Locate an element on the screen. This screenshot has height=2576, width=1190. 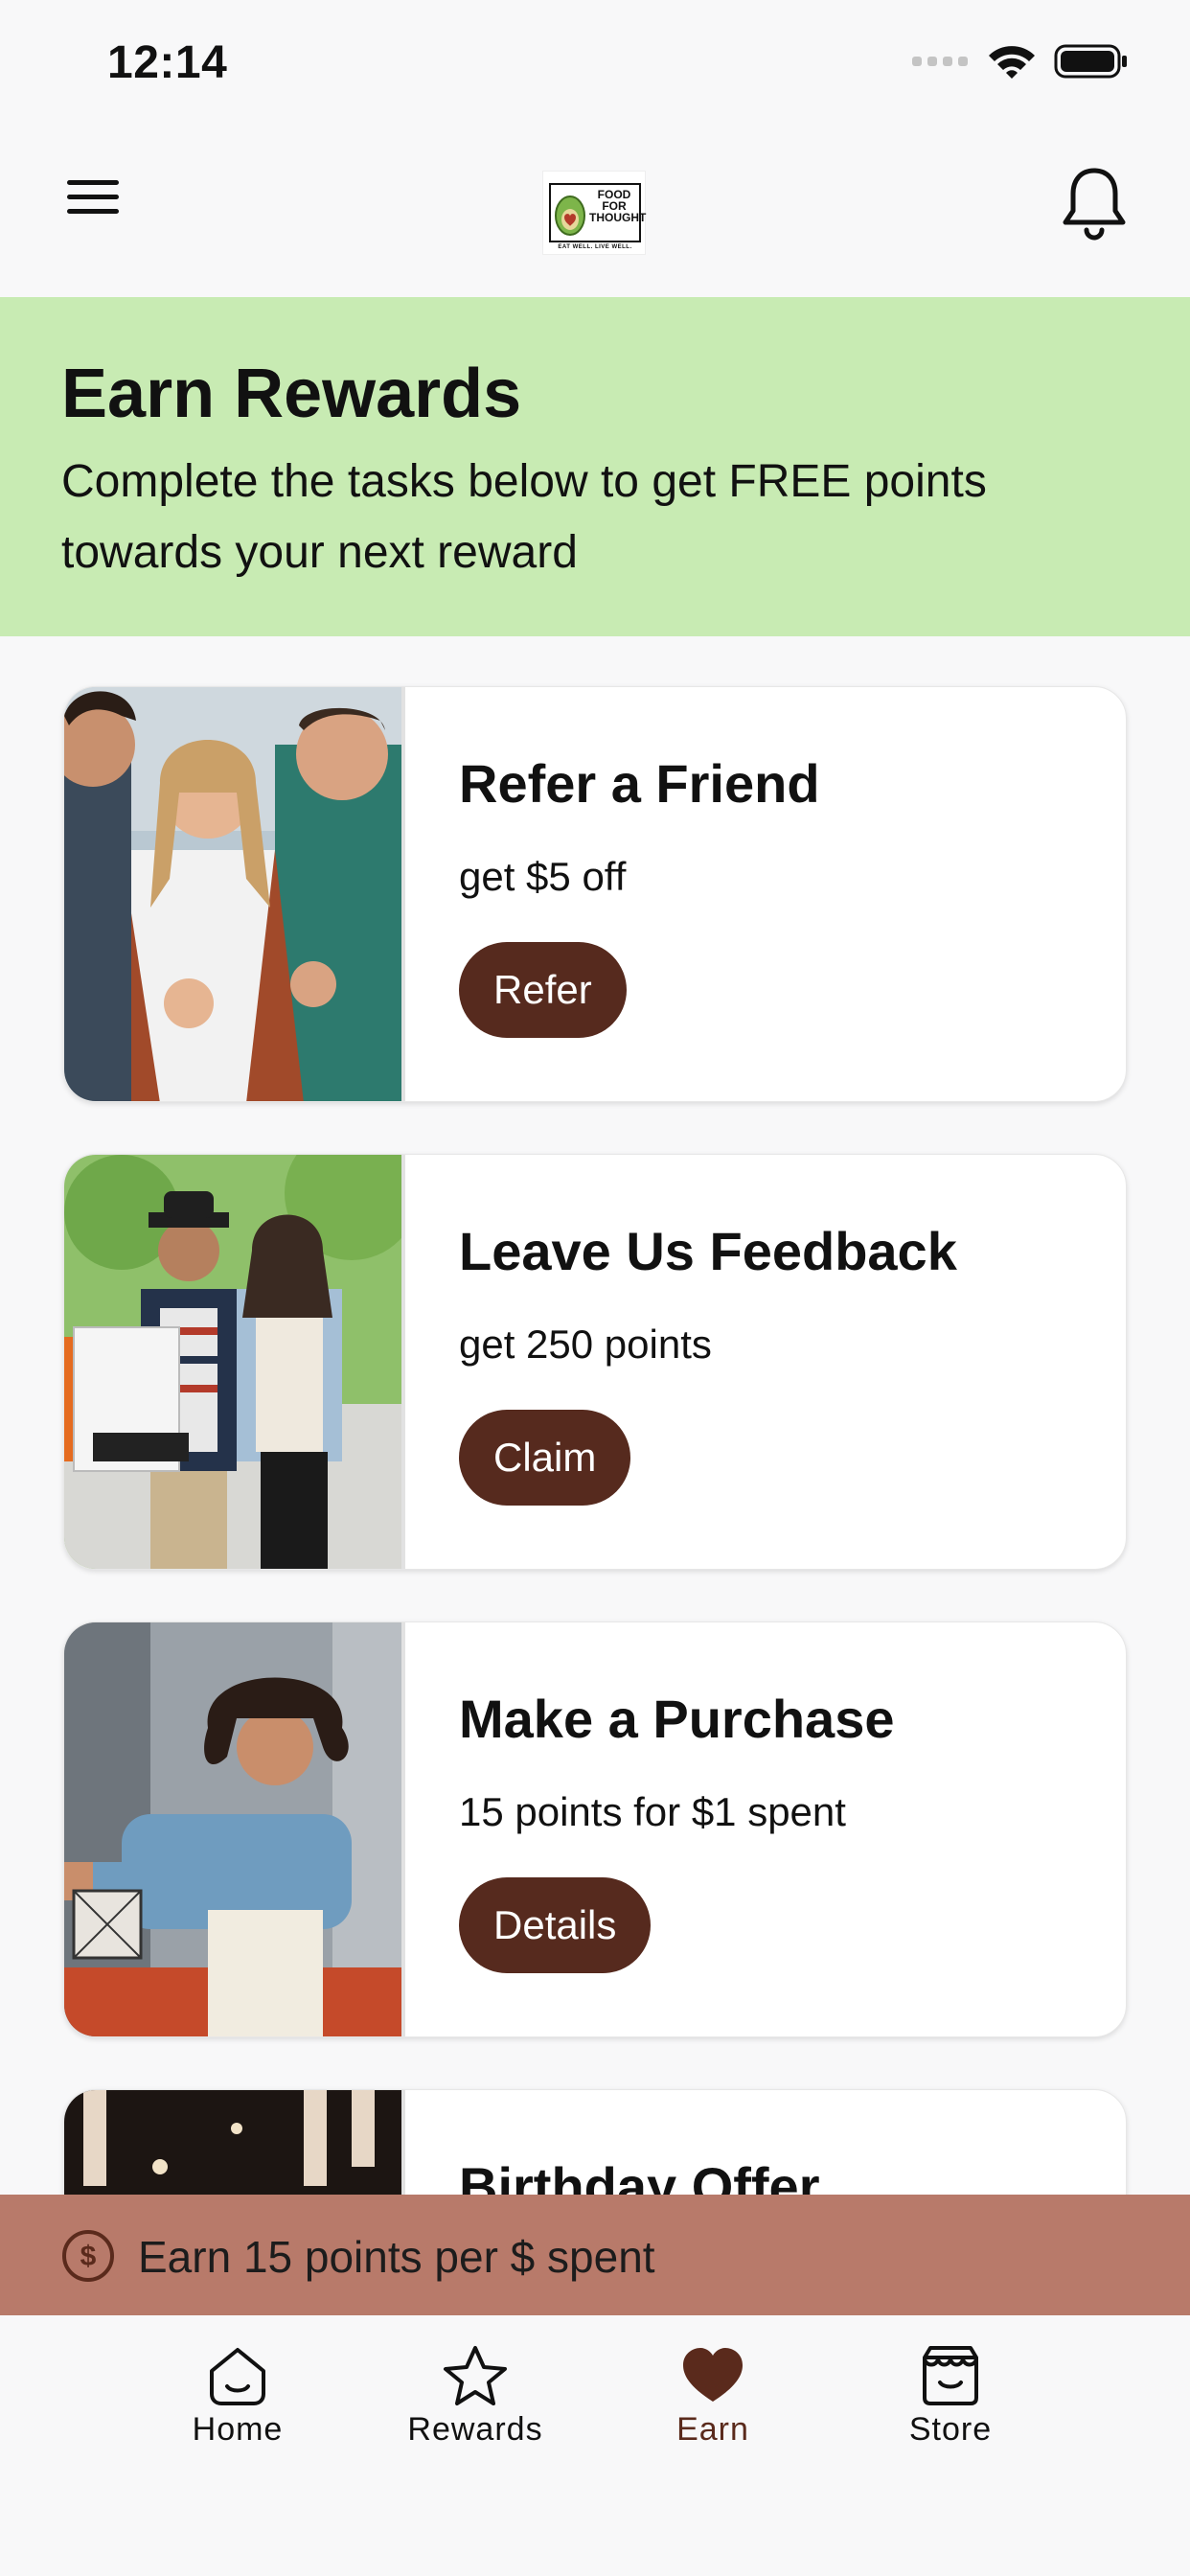
app-header: FOOD FOR THOUGHT EAT WELL. LIVE WELL. is located at coordinates (595, 216).